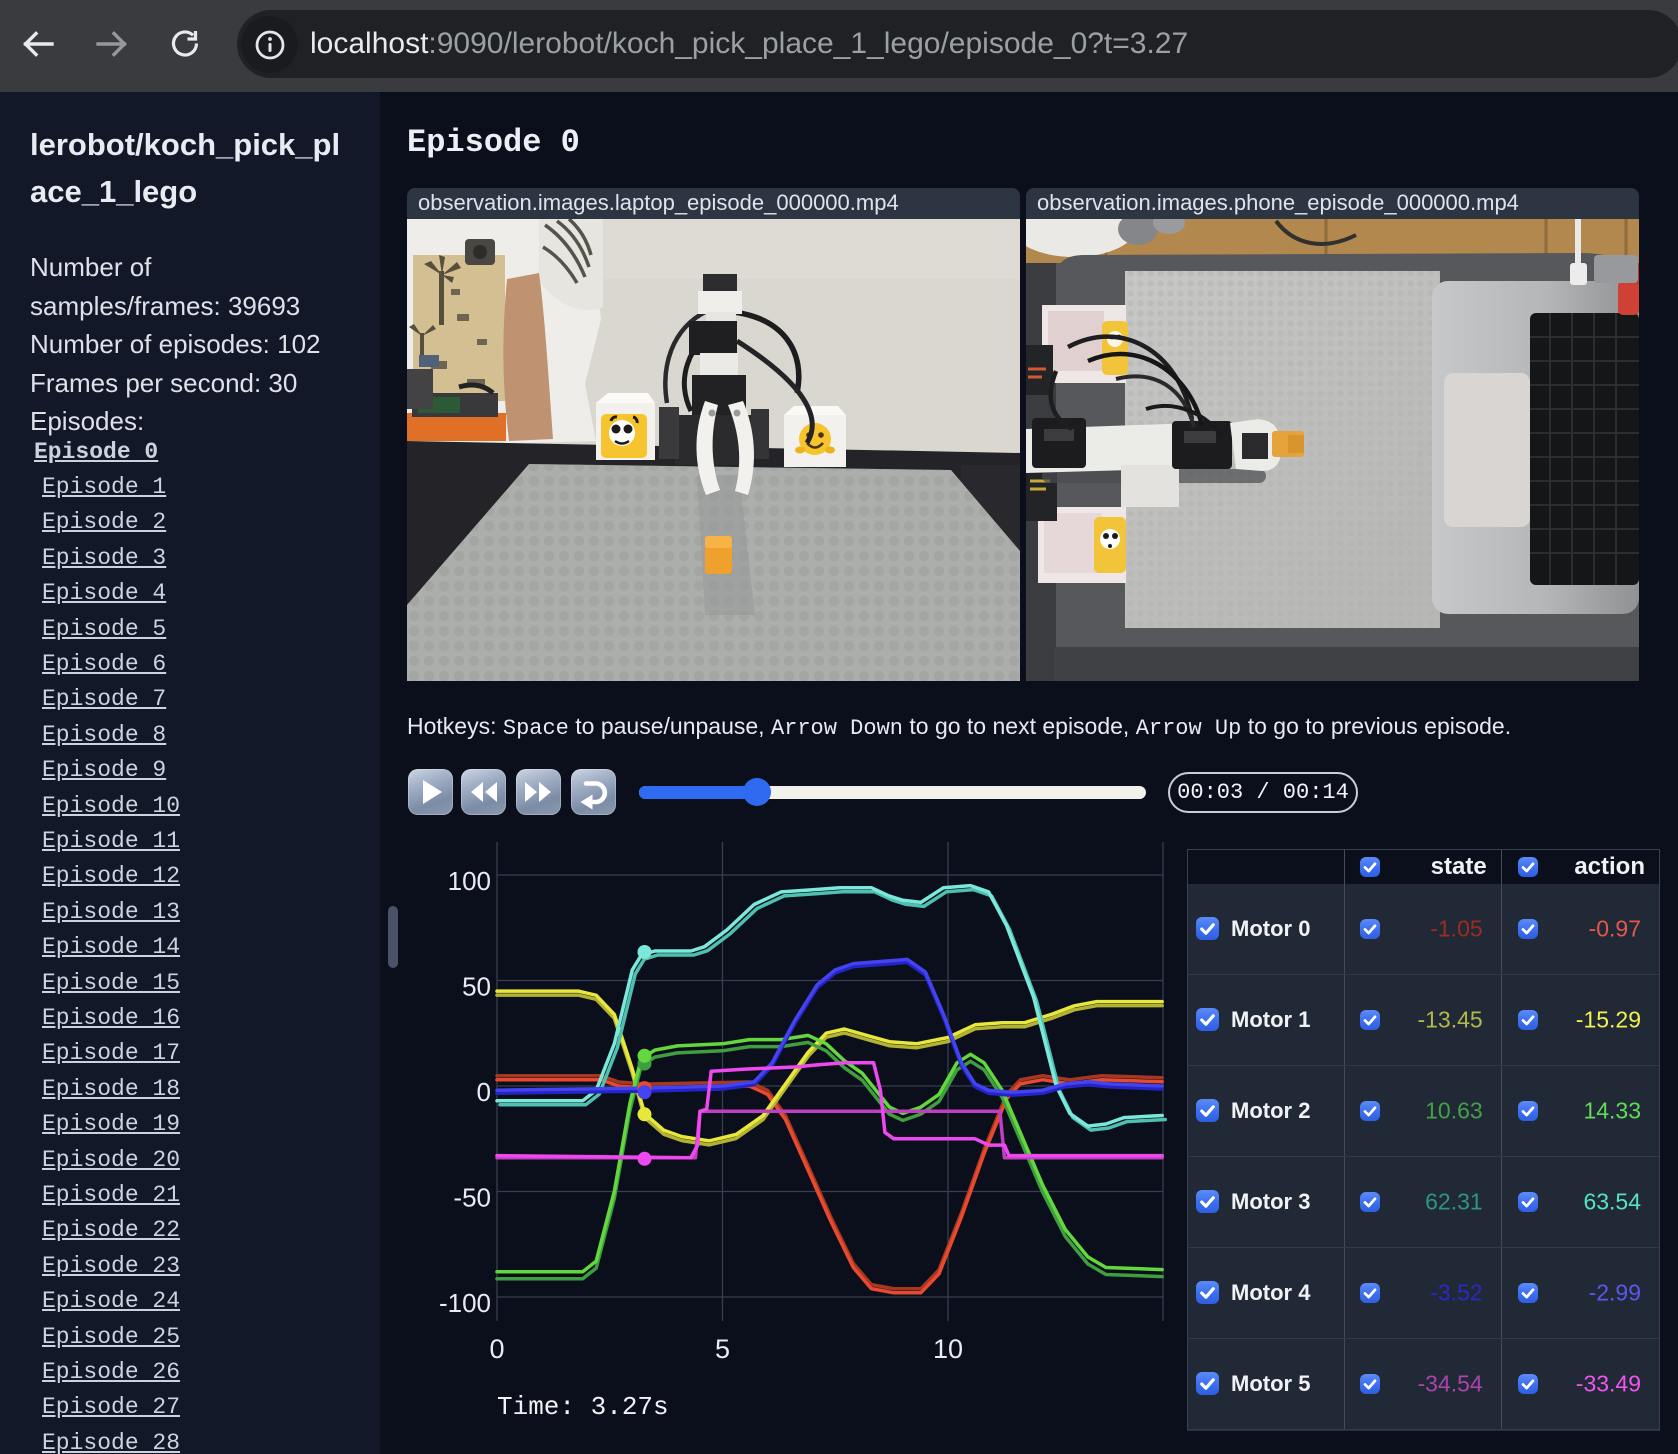 This screenshot has height=1454, width=1678. What do you see at coordinates (469, 881) in the screenshot?
I see `svg-text: 100` at bounding box center [469, 881].